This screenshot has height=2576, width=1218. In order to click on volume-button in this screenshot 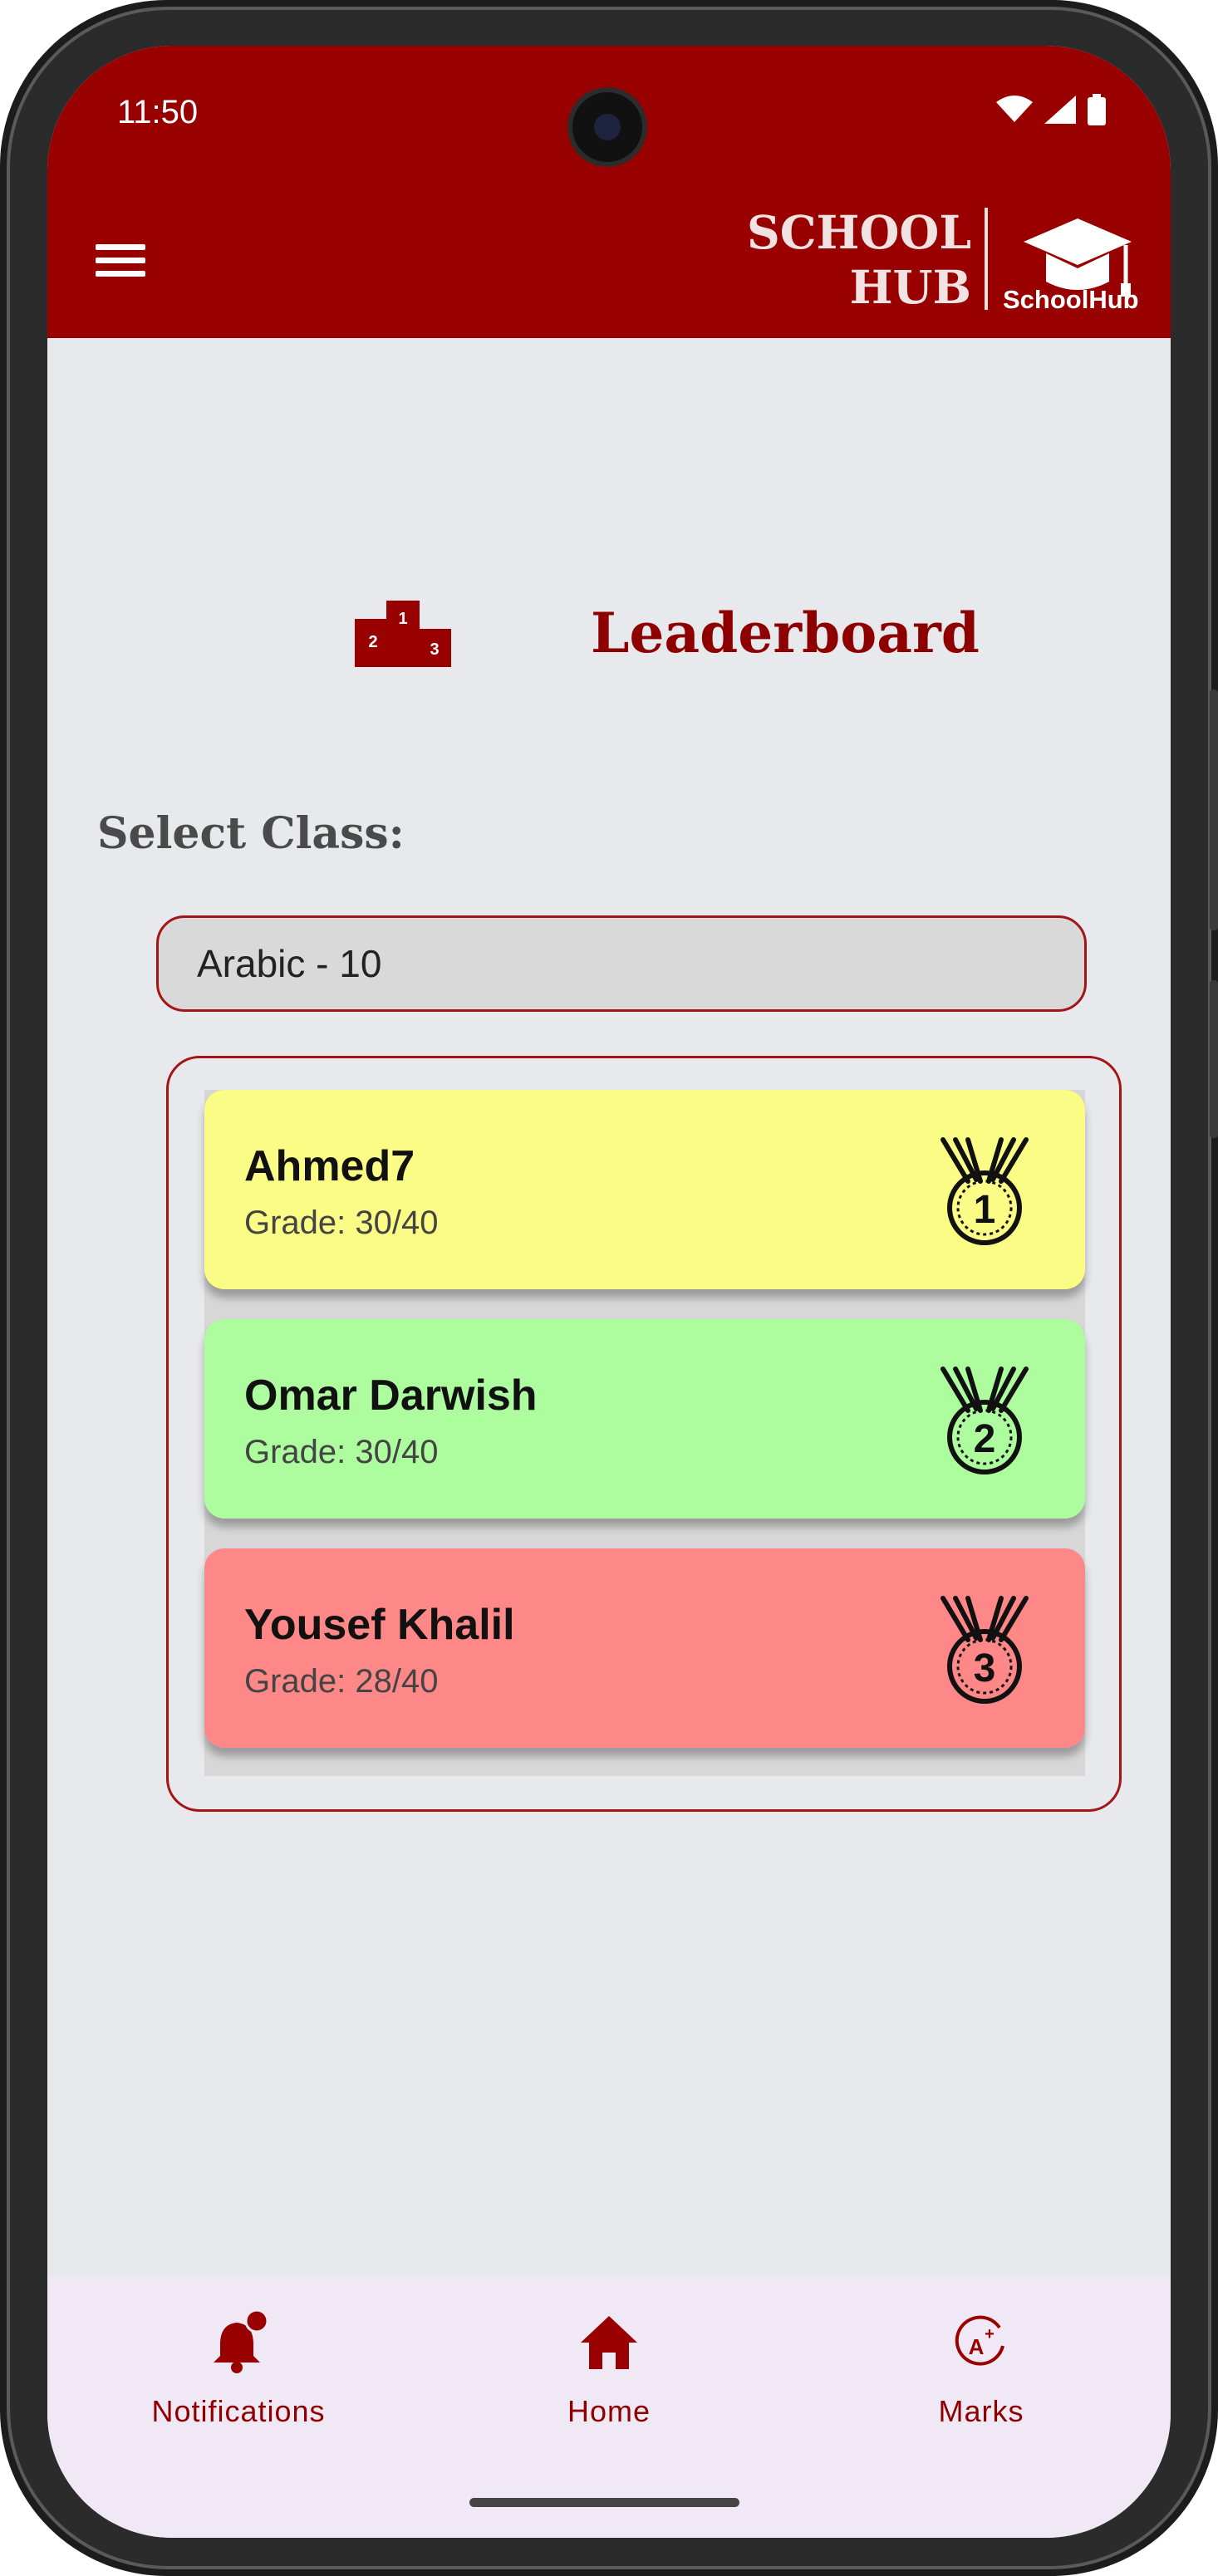, I will do `click(1214, 809)`.